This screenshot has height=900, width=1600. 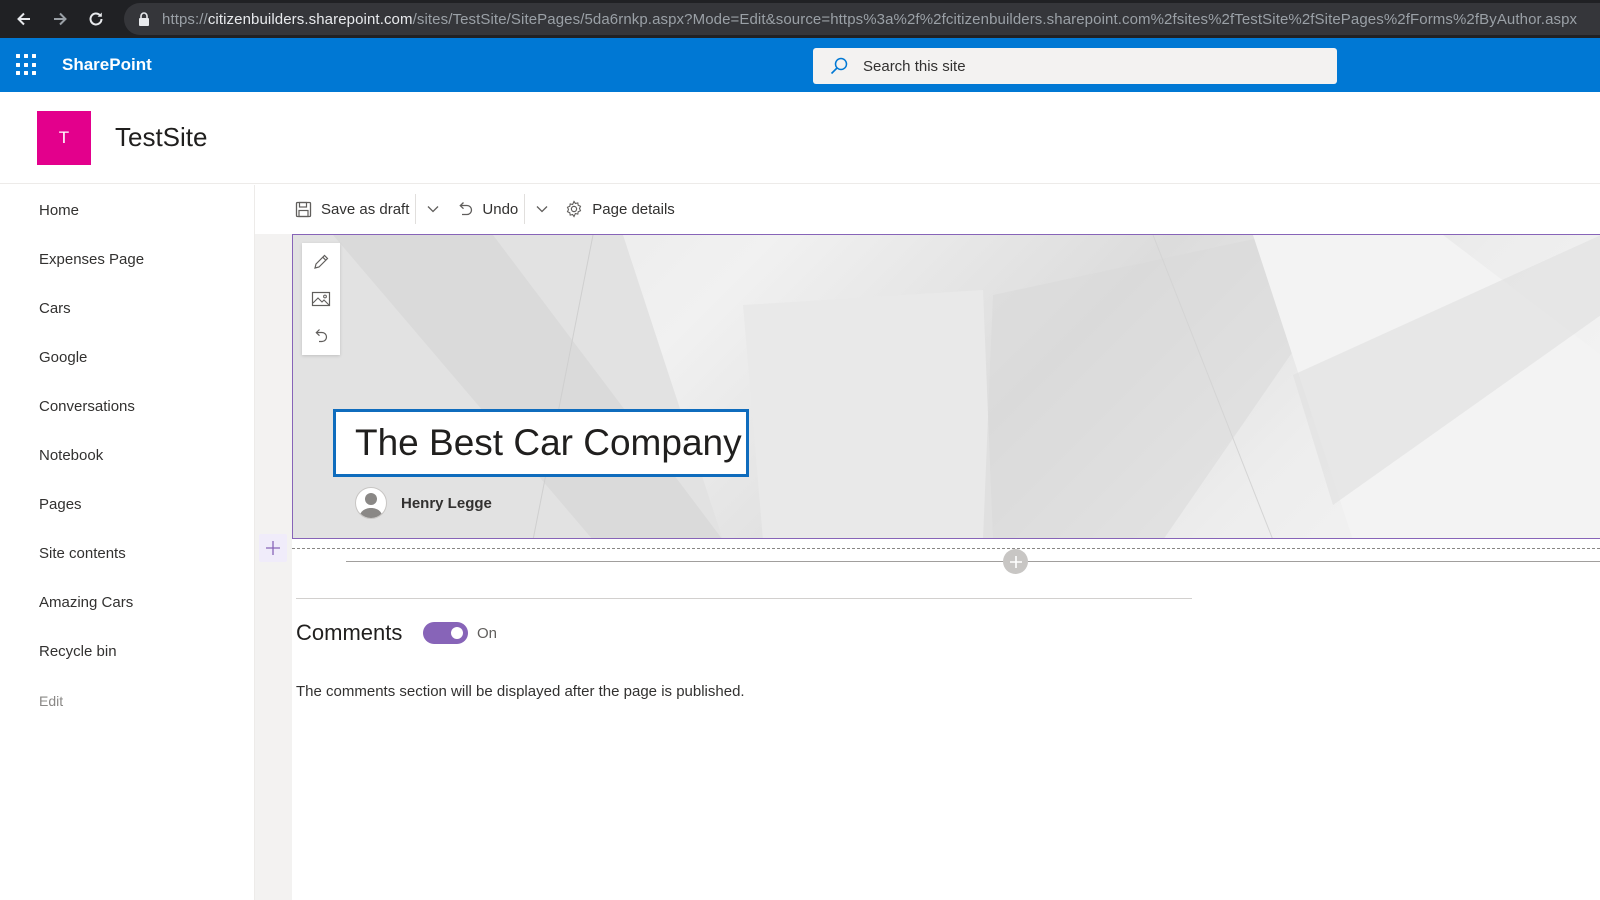 I want to click on nav-item-recycle-bin: Recycle bin, so click(x=78, y=651).